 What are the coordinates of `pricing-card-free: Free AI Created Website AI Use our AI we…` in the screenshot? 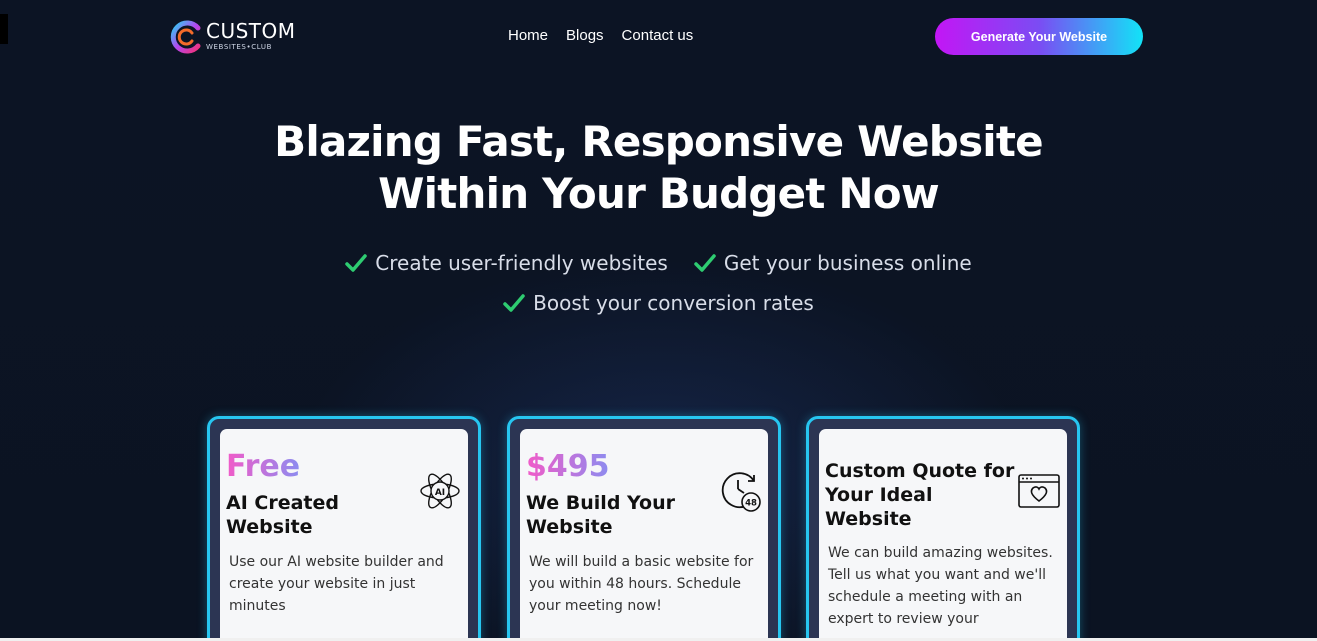 It's located at (344, 528).